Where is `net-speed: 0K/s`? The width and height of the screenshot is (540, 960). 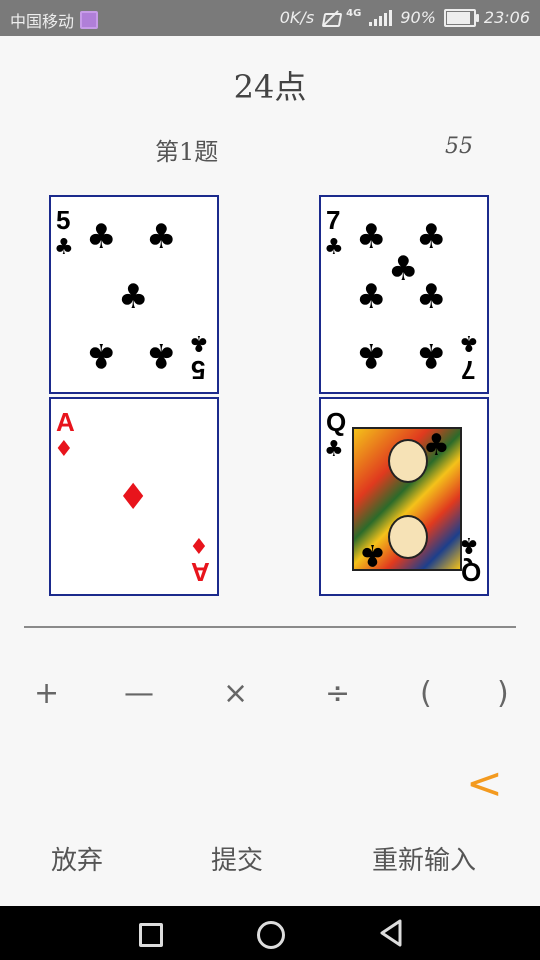
net-speed: 0K/s is located at coordinates (297, 17).